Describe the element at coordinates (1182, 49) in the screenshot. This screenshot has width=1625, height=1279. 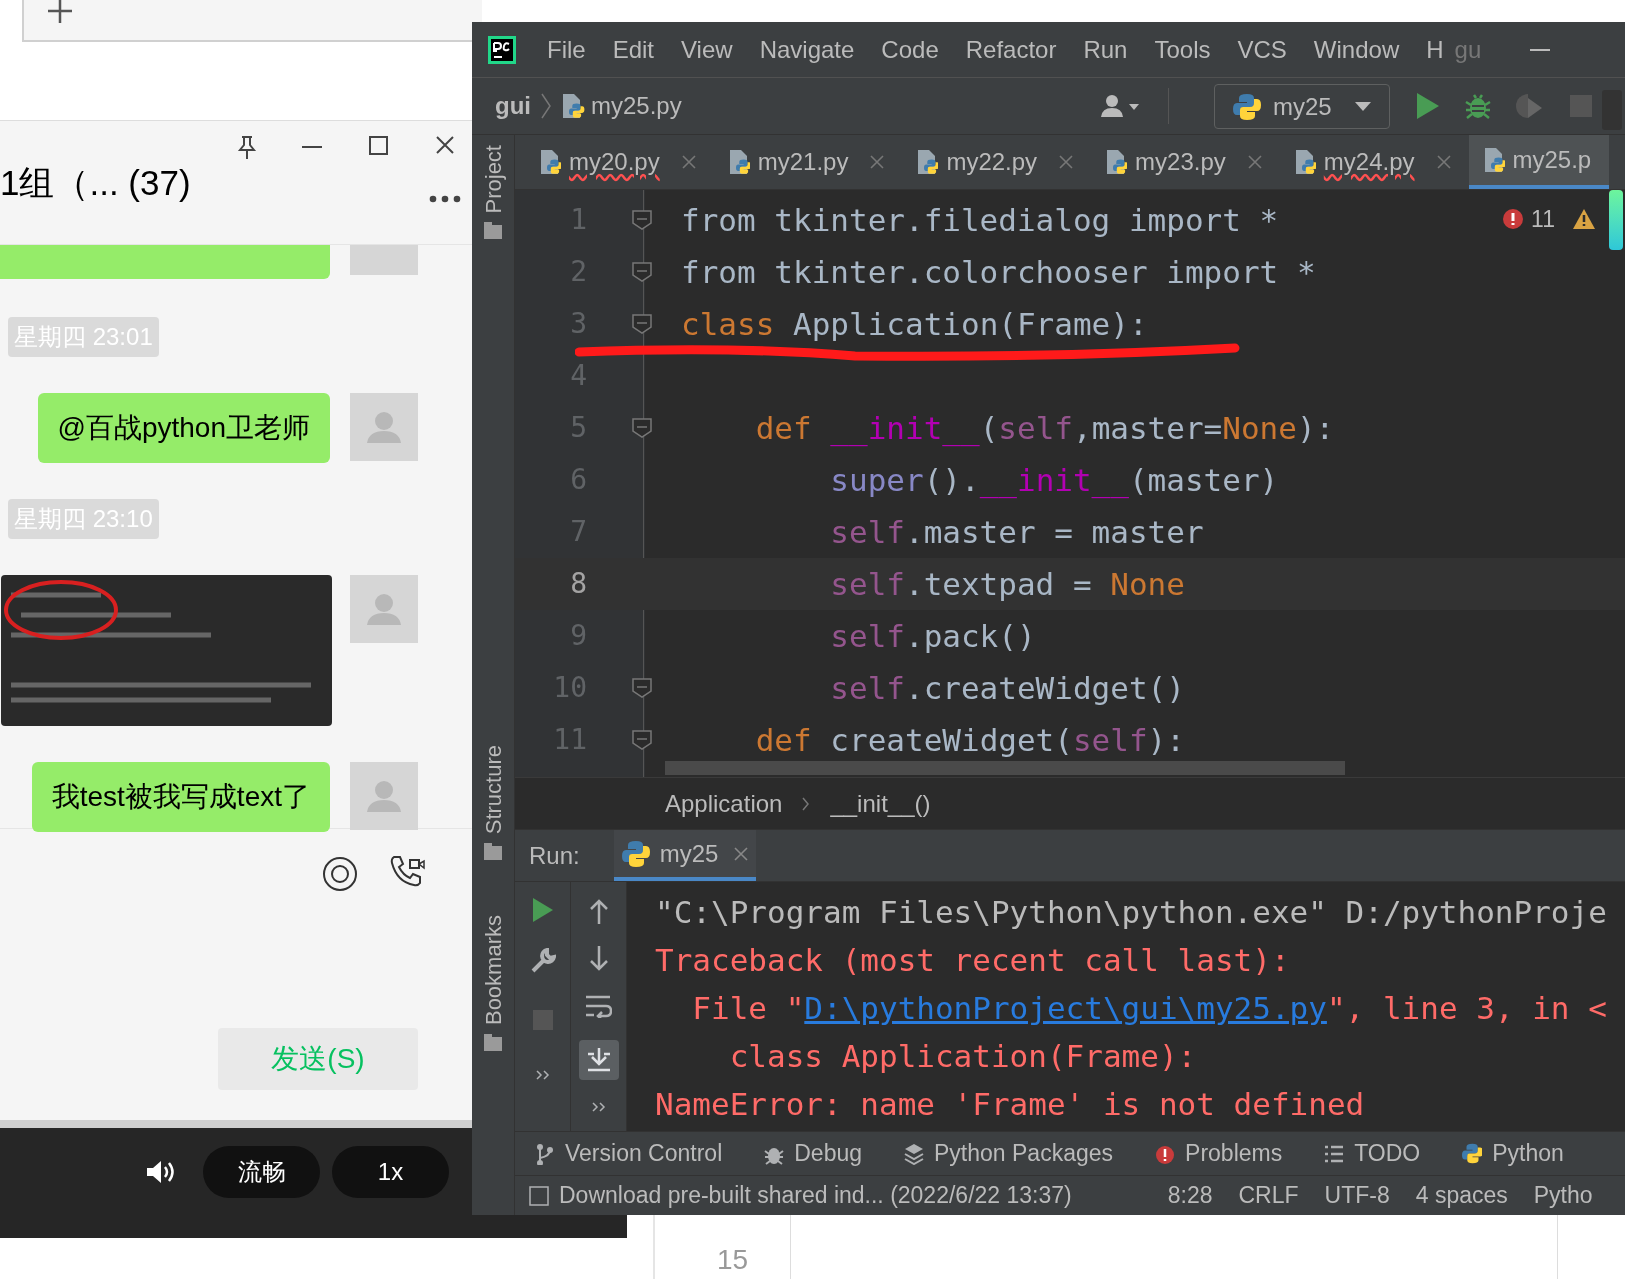
I see `menu-item: Tools` at that location.